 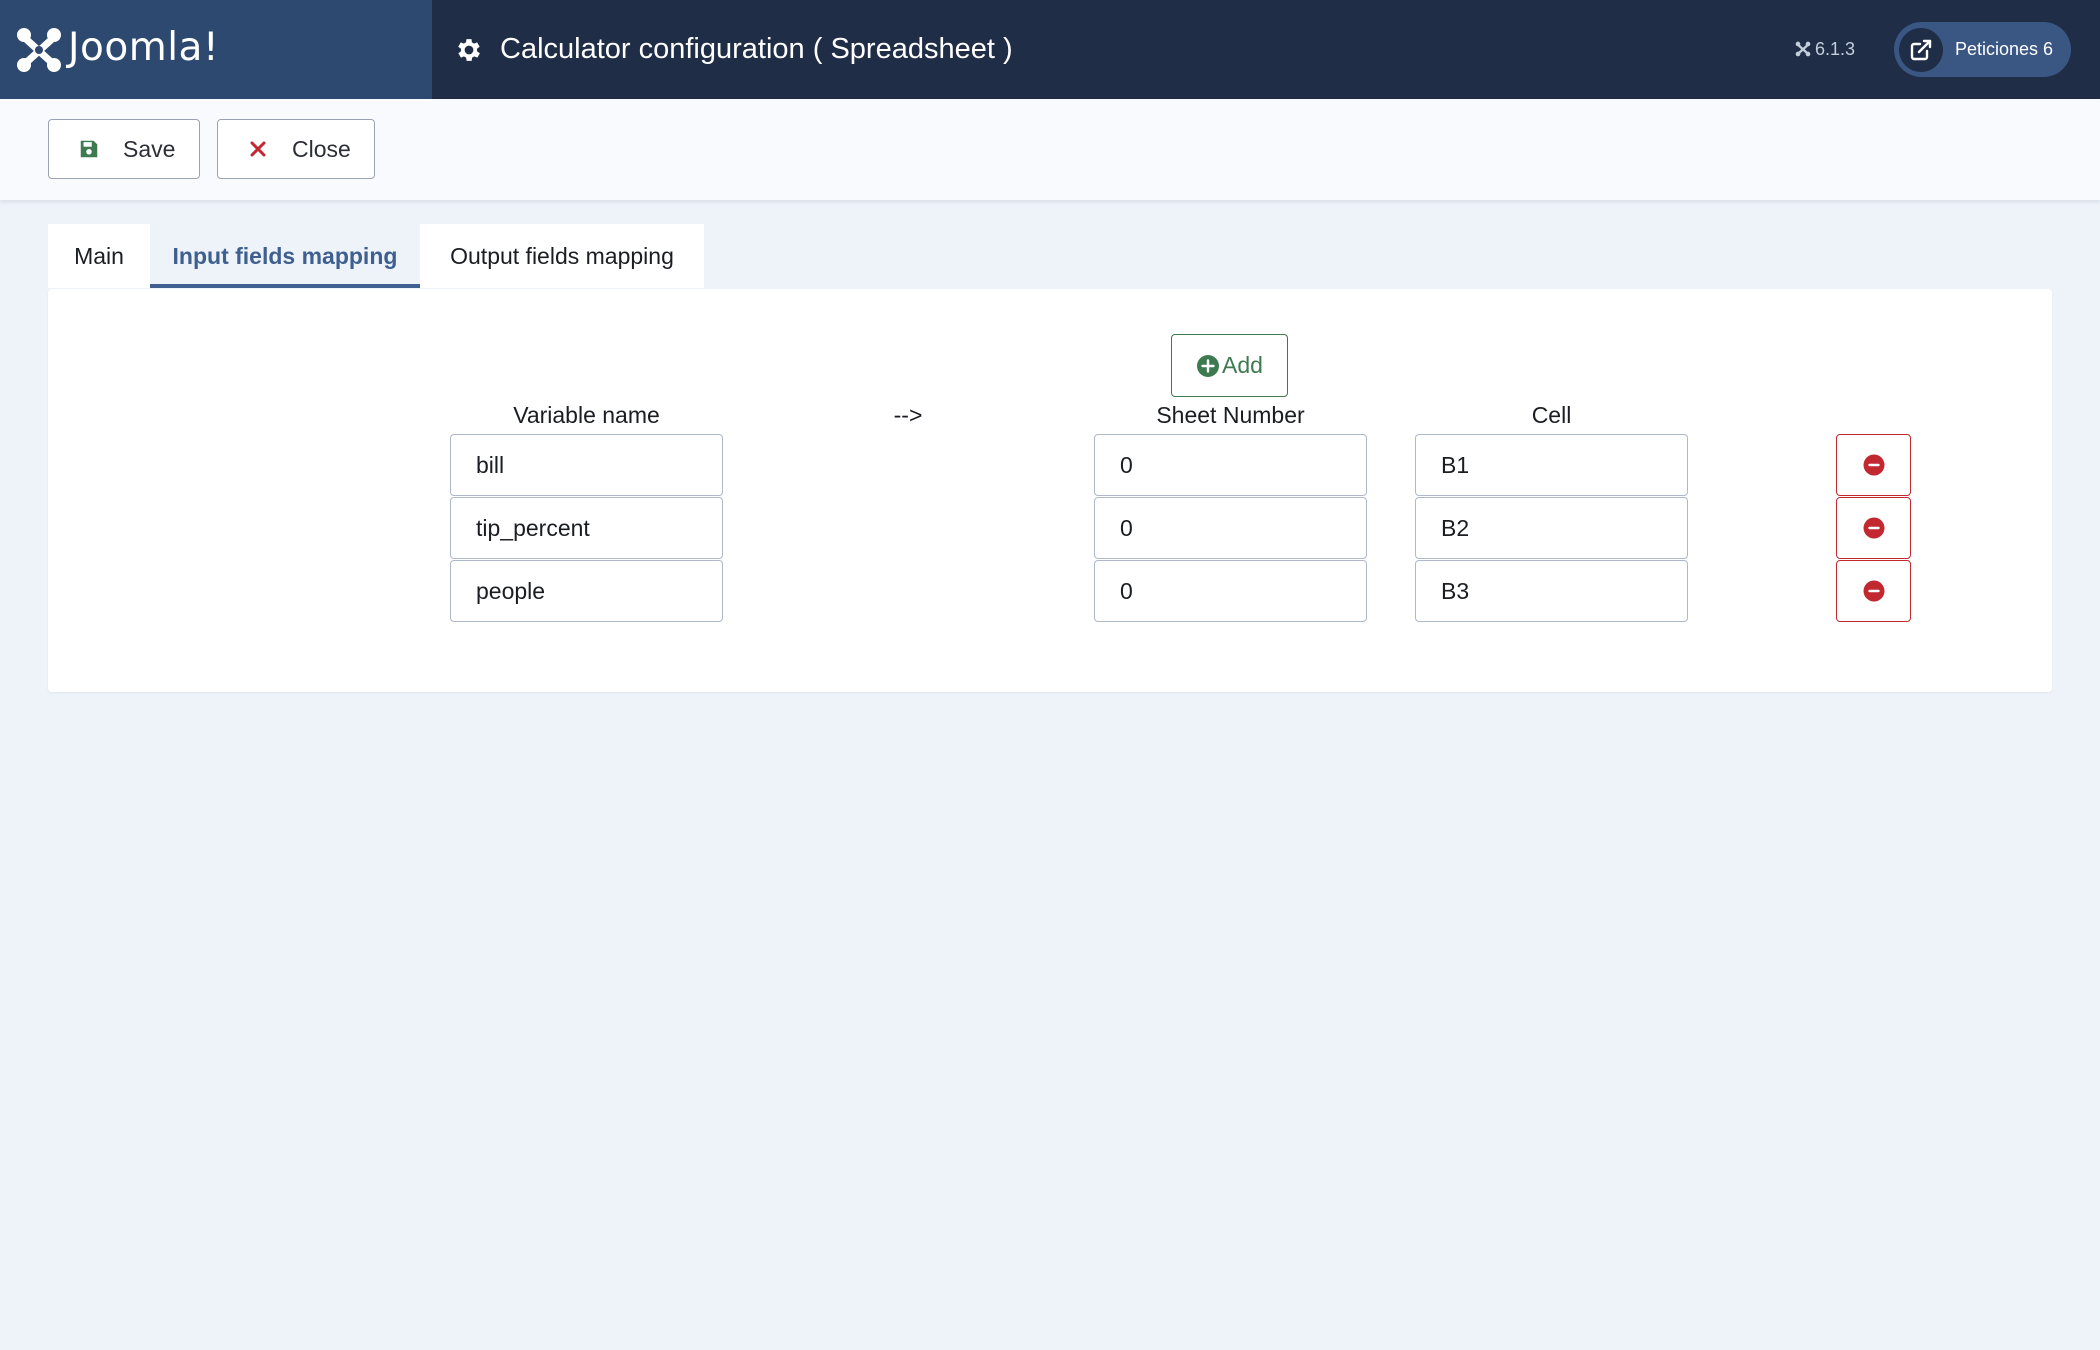 I want to click on requests-label: Peticiones 6, so click(x=2004, y=49).